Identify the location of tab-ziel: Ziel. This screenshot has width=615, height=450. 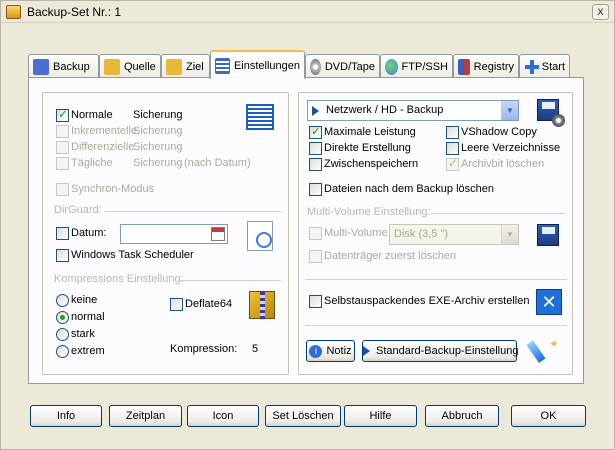
(185, 66).